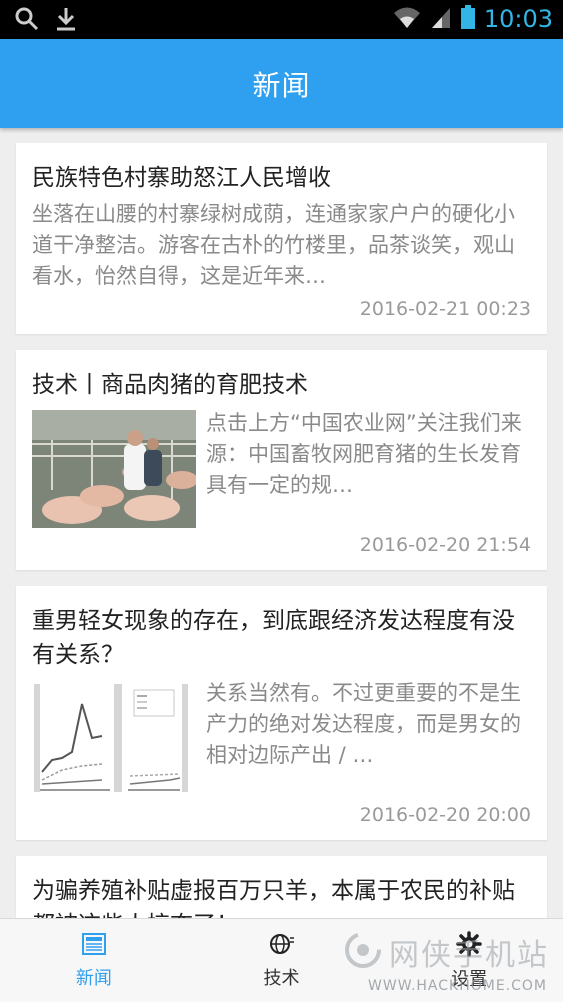  What do you see at coordinates (407, 19) in the screenshot?
I see `wifi-icon` at bounding box center [407, 19].